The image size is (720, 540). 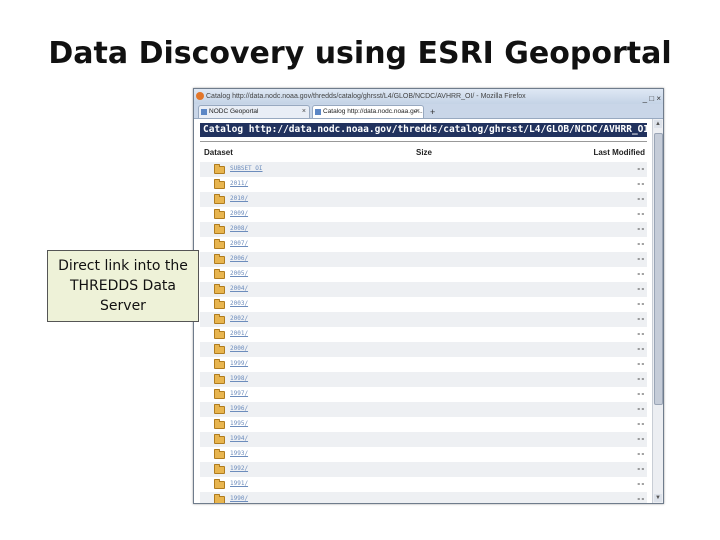 What do you see at coordinates (239, 303) in the screenshot?
I see `dataset-link: 2003/` at bounding box center [239, 303].